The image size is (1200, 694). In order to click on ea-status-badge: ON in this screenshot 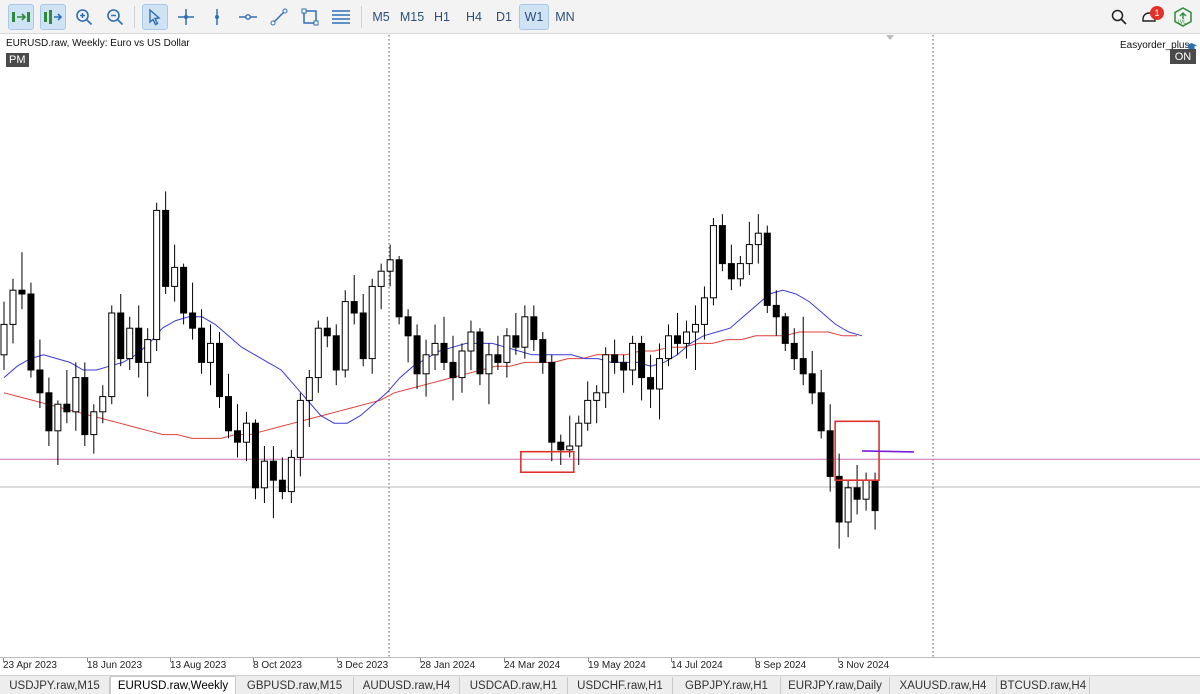, I will do `click(1183, 56)`.